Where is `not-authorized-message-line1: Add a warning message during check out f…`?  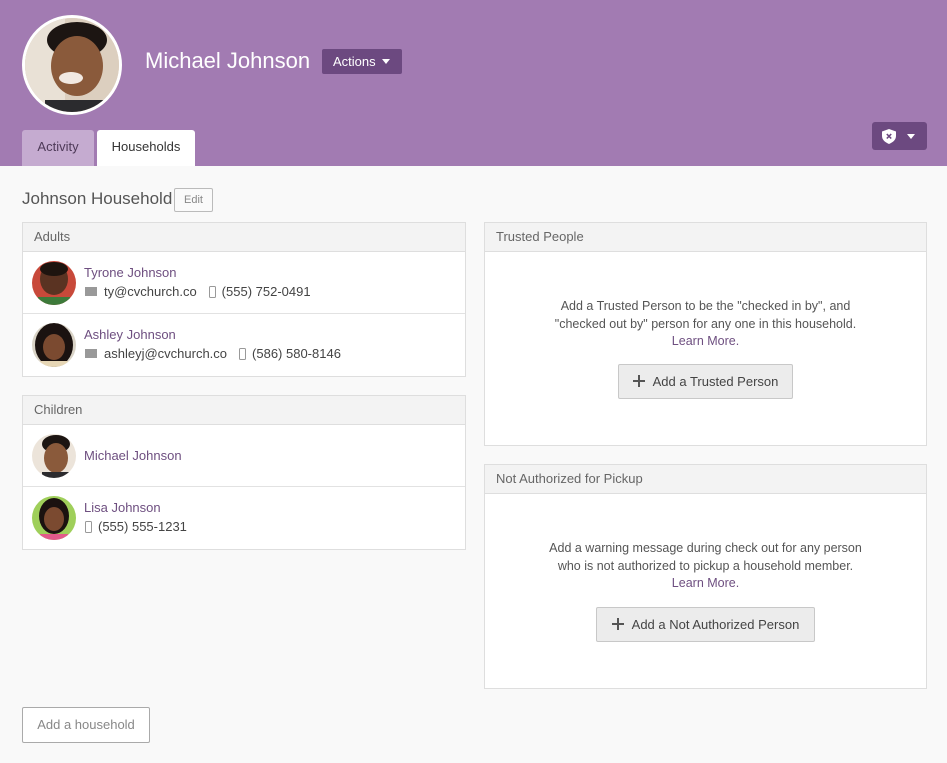
not-authorized-message-line1: Add a warning message during check out f… is located at coordinates (705, 548).